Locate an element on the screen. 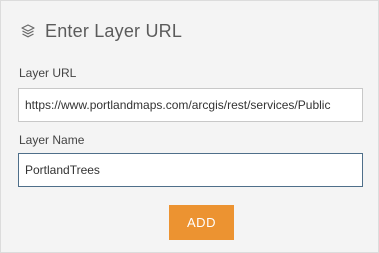  panel-title: Enter Layer URL is located at coordinates (114, 30).